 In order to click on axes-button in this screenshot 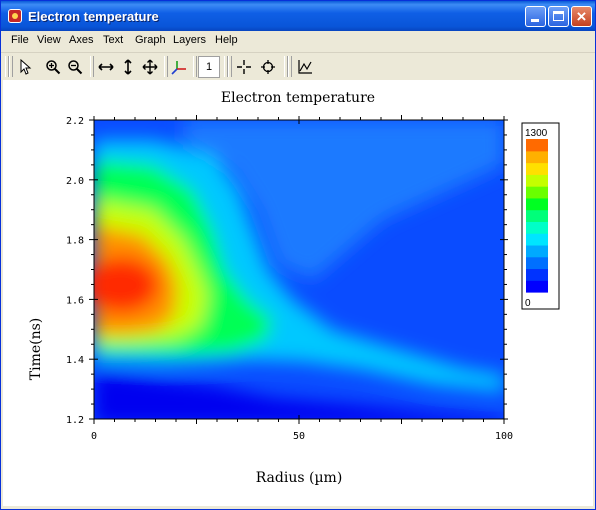, I will do `click(179, 67)`.